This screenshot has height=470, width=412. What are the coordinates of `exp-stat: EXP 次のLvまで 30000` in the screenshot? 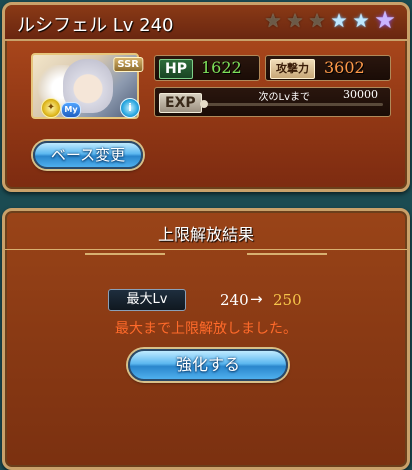 It's located at (272, 102).